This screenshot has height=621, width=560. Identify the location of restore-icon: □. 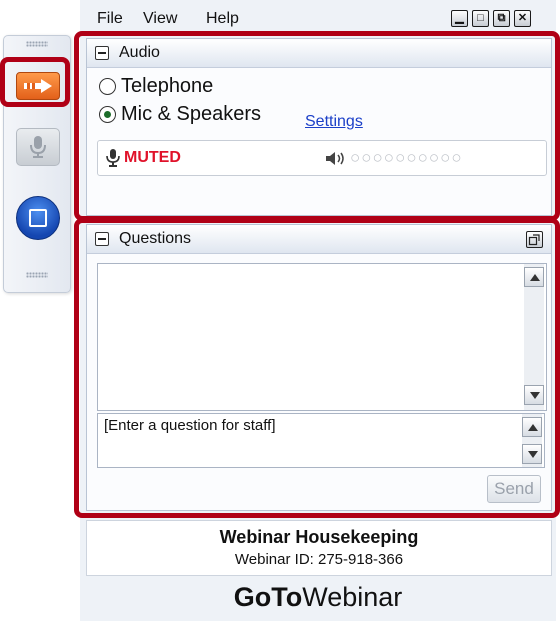
(480, 18).